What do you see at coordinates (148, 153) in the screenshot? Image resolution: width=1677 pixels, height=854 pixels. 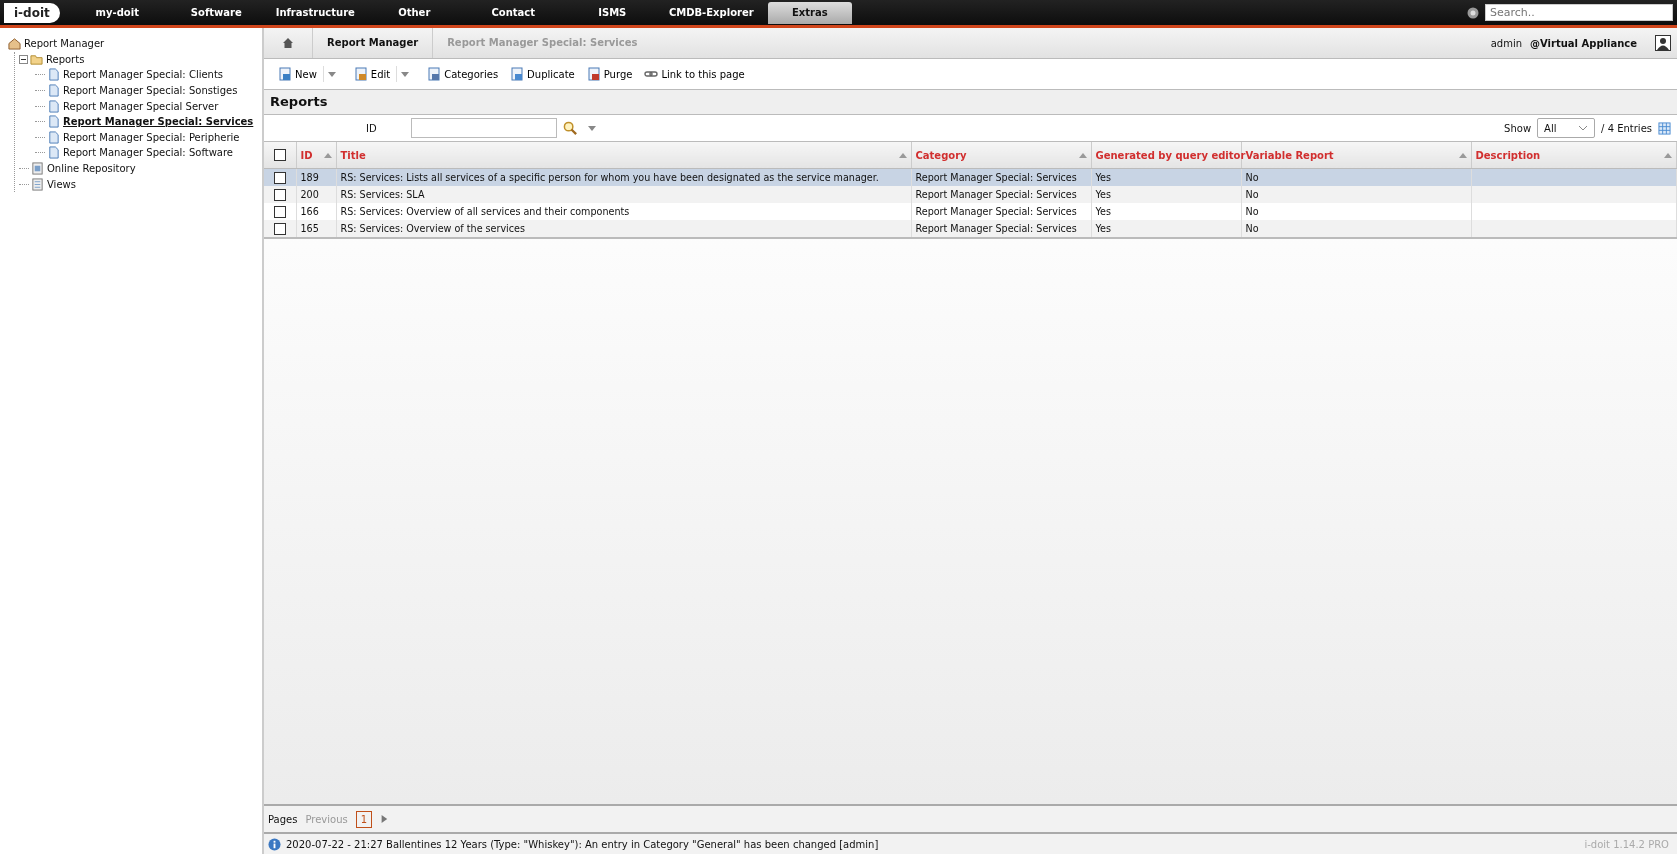 I see `tree-item: Report Manager Special: Software` at bounding box center [148, 153].